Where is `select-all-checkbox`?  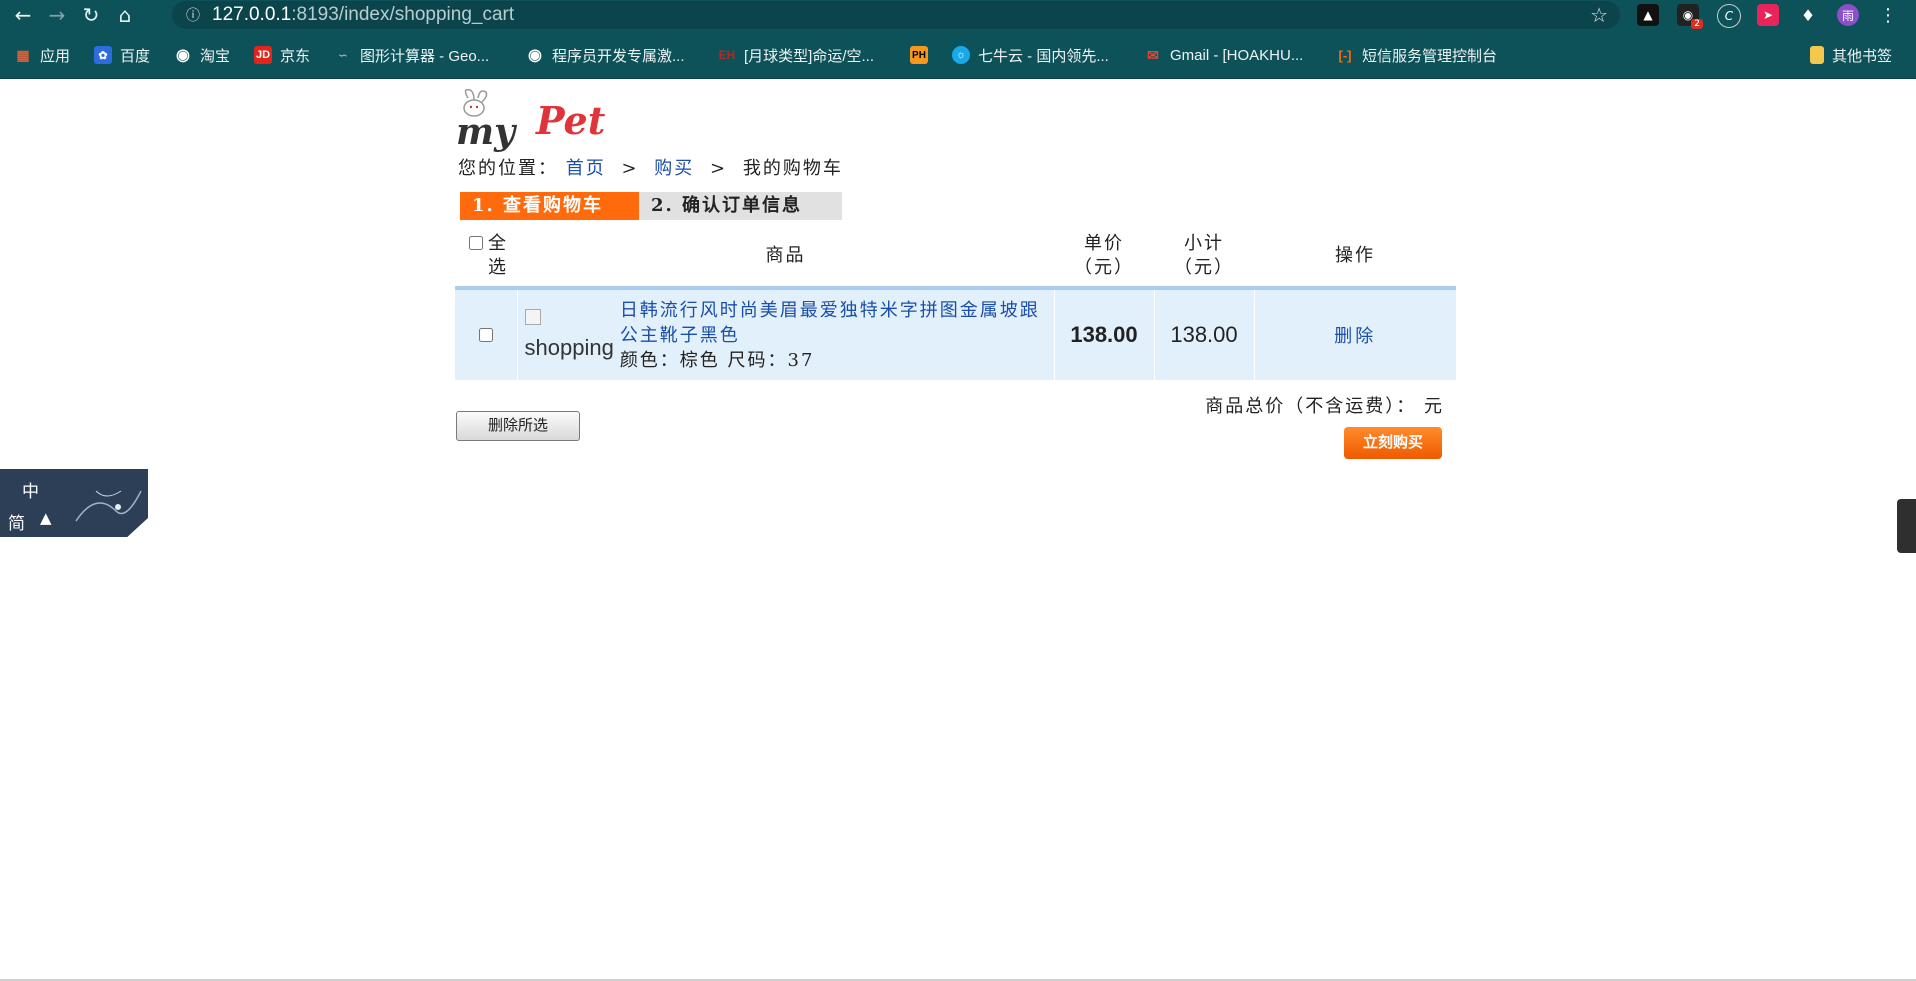 select-all-checkbox is located at coordinates (476, 243).